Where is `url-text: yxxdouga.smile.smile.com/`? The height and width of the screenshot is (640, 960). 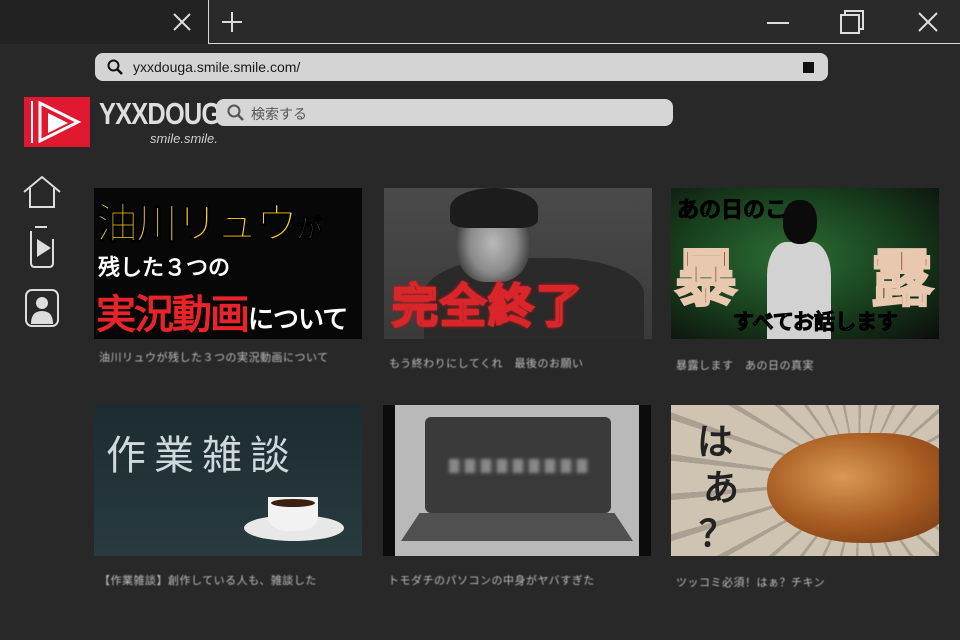
url-text: yxxdouga.smile.smile.com/ is located at coordinates (216, 67).